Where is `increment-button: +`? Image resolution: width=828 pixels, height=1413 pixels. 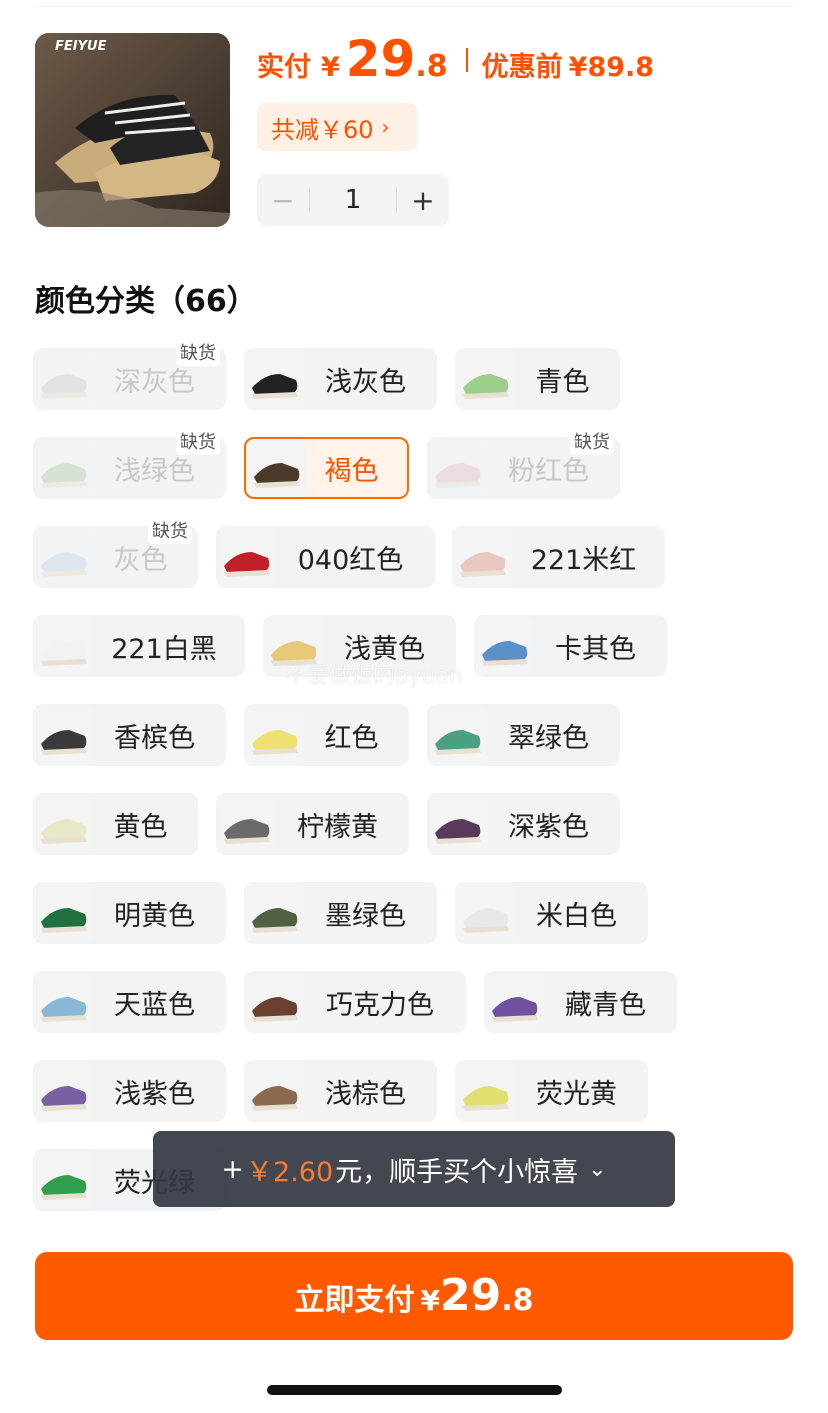 increment-button: + is located at coordinates (423, 200).